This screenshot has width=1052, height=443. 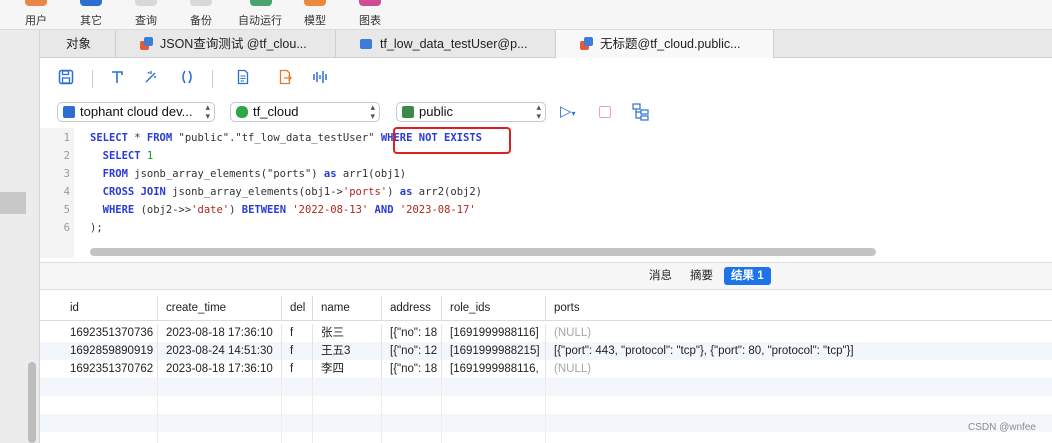 I want to click on table-cell: 2023-08-24 14:51:30, so click(x=219, y=351).